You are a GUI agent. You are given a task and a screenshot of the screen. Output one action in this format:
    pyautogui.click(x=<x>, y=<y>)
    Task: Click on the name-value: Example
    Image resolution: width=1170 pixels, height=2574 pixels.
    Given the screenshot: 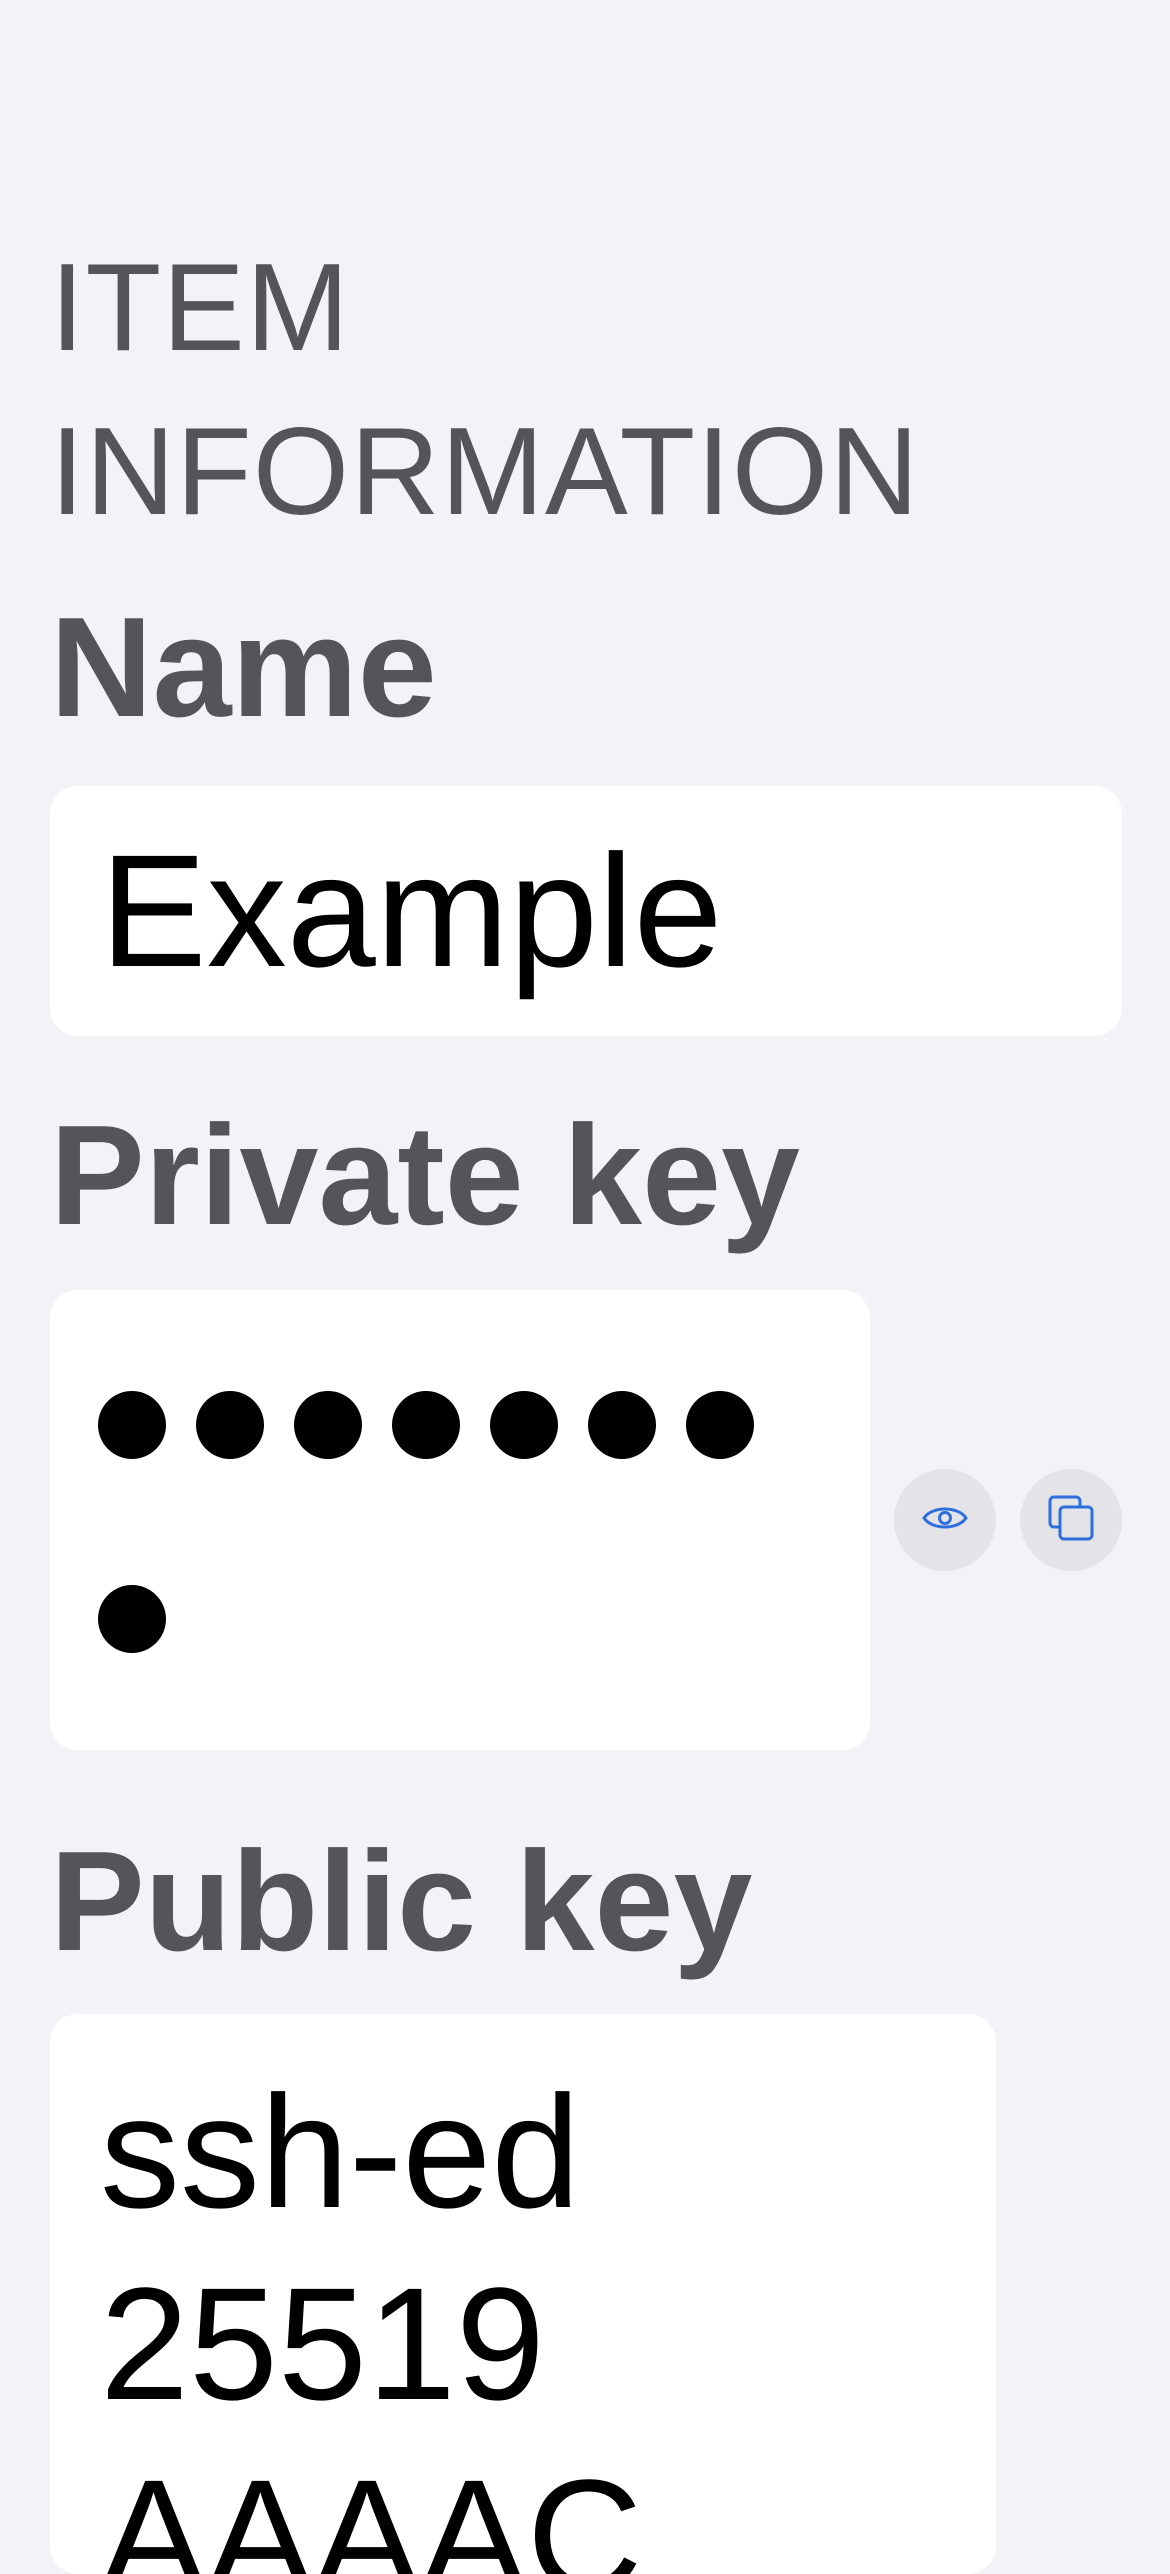 What is the action you would take?
    pyautogui.click(x=411, y=910)
    